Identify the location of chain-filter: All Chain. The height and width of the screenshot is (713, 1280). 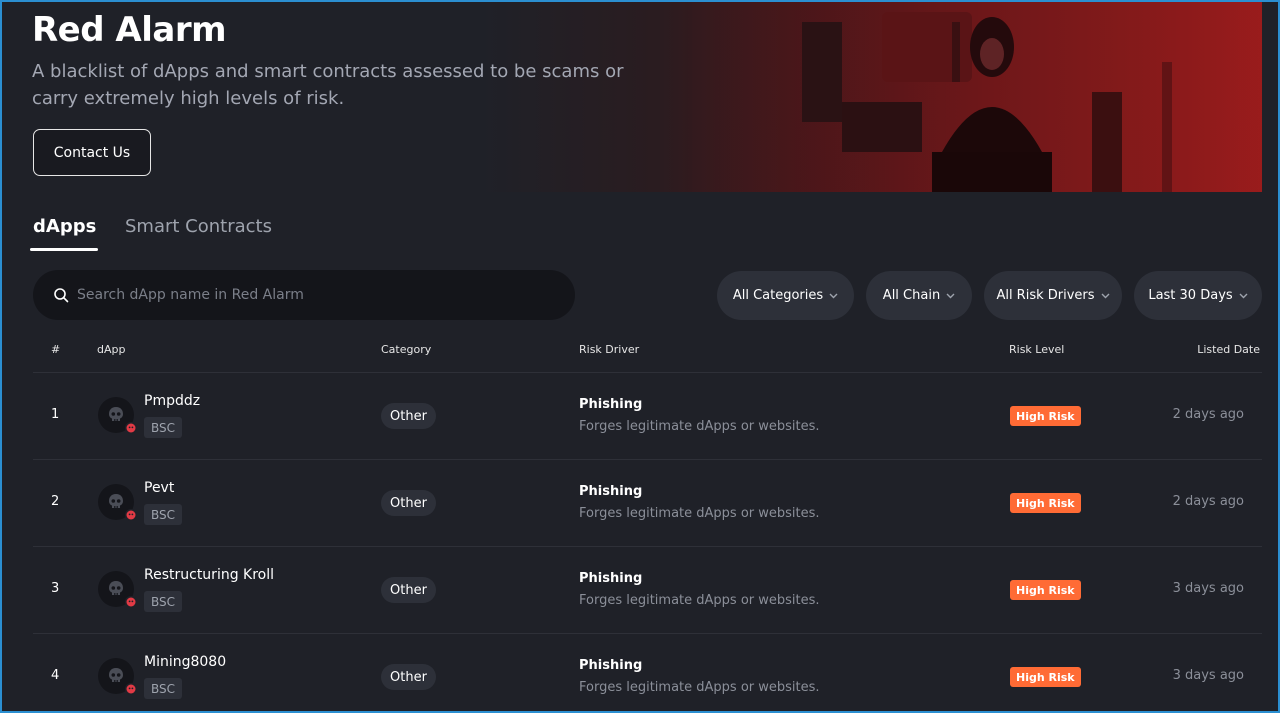
(919, 295).